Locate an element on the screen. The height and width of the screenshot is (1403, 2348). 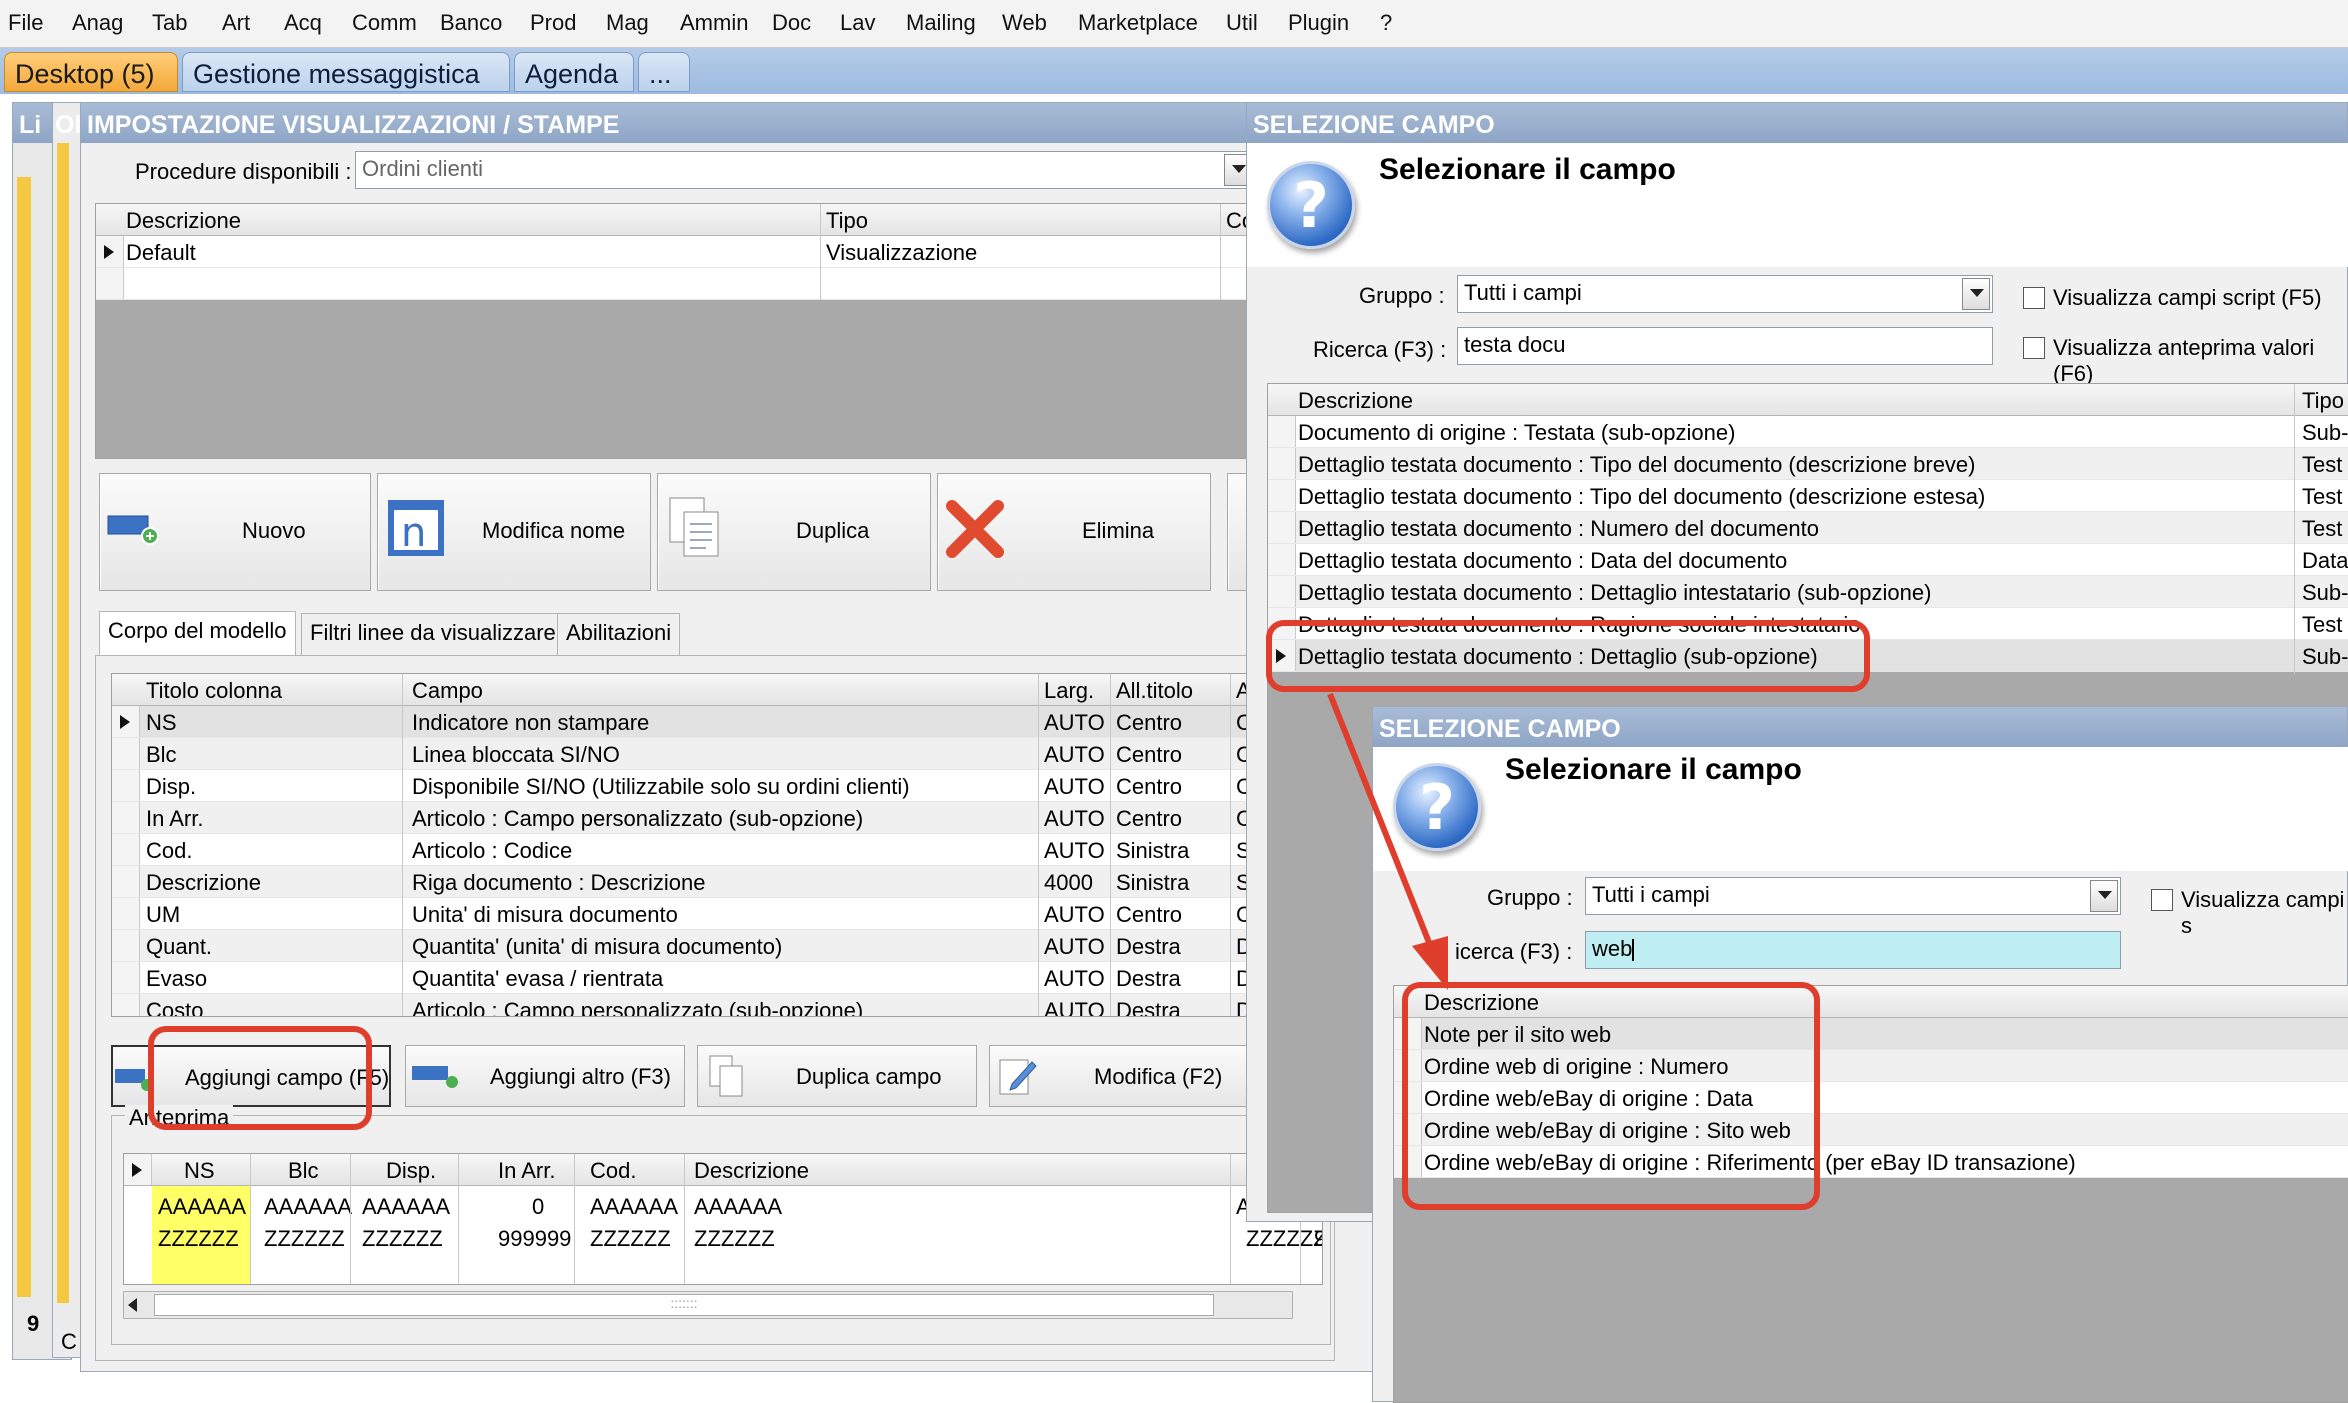
col-titolo-colonna: Titolo colonna is located at coordinates (214, 691).